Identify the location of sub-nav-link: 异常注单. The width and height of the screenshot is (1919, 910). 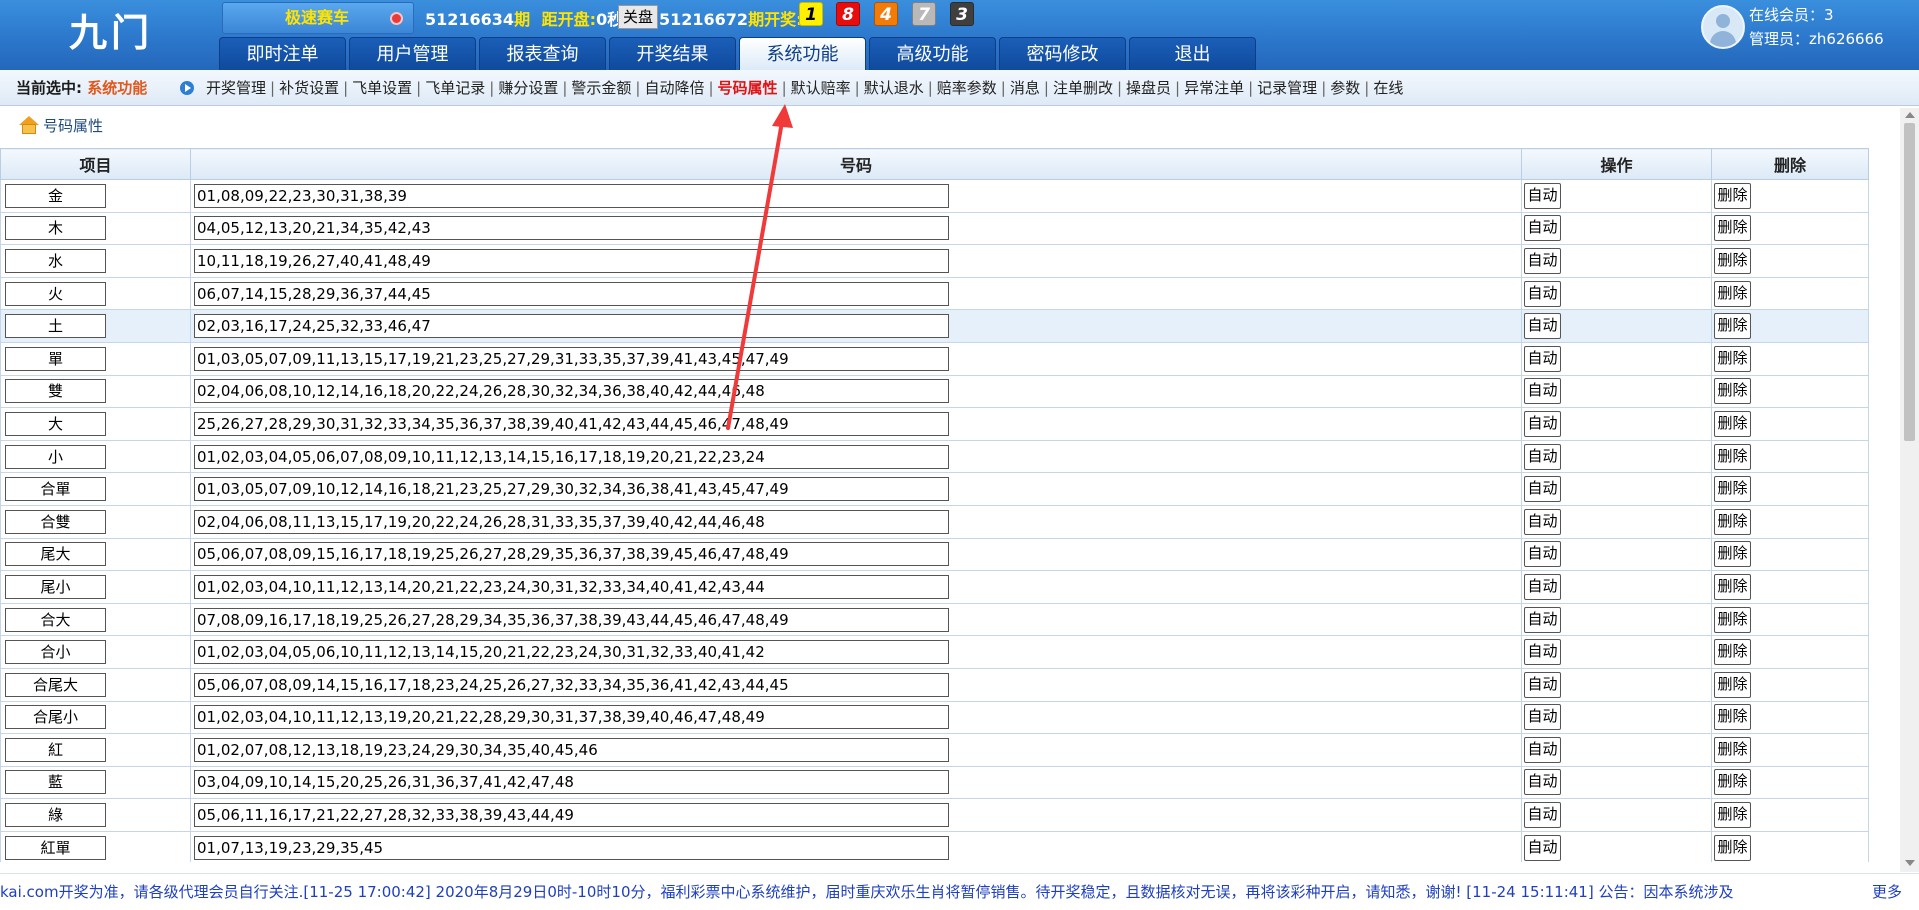
(1214, 88).